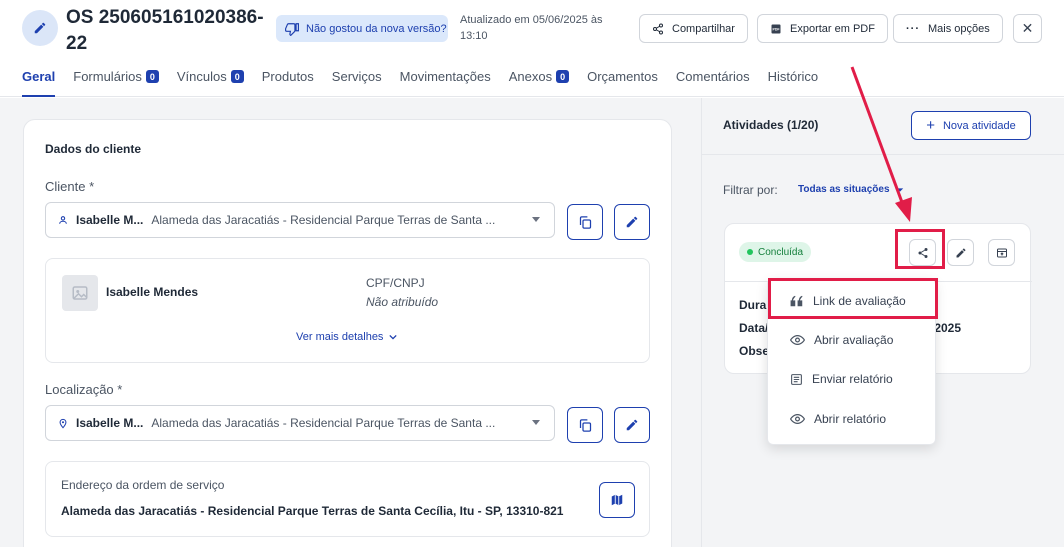  I want to click on tab-comentários: Comentários, so click(713, 83).